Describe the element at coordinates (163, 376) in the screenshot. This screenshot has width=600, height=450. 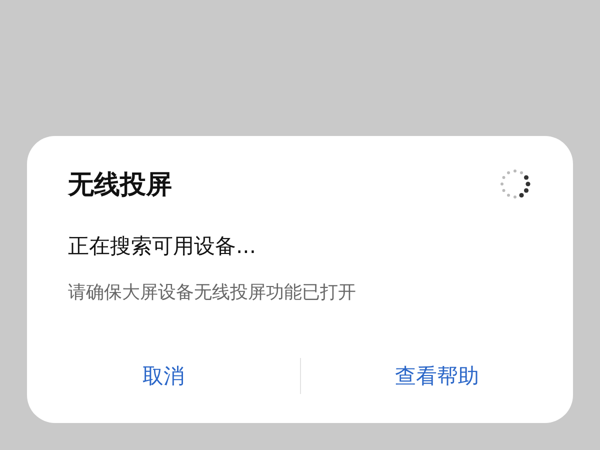
I see `cancel-button: 取消` at that location.